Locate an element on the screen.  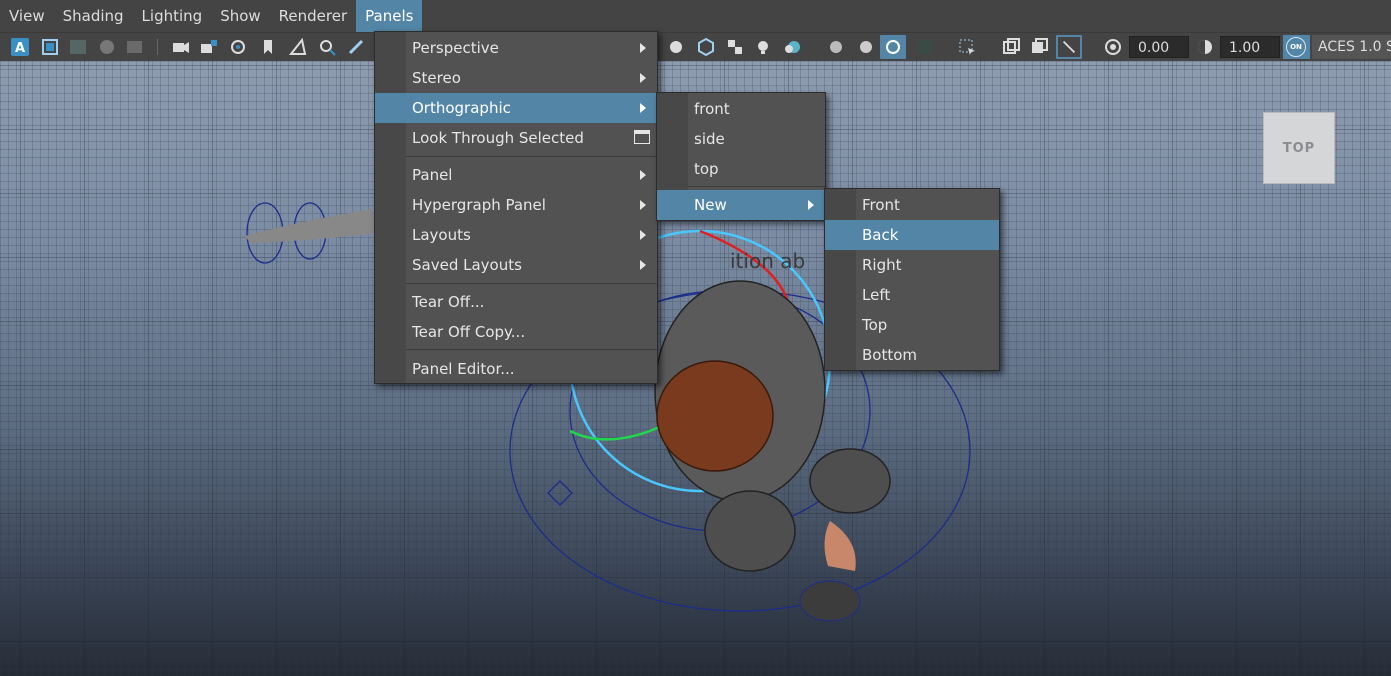
anti-alias-toggle is located at coordinates (893, 47).